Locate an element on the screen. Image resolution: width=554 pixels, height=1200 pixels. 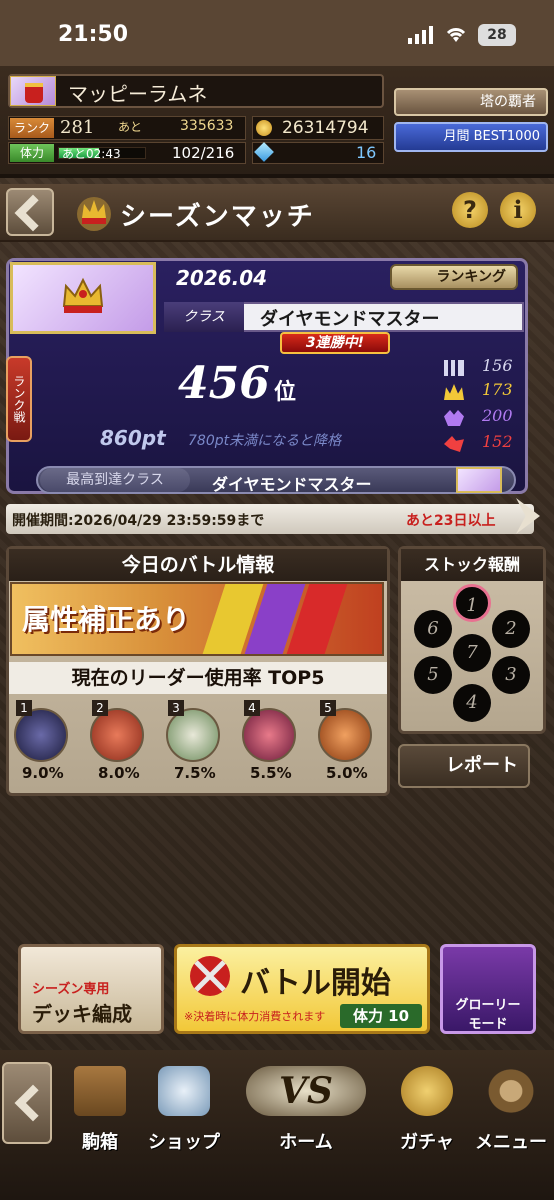
stock-node-7: 7 is located at coordinates (472, 653).